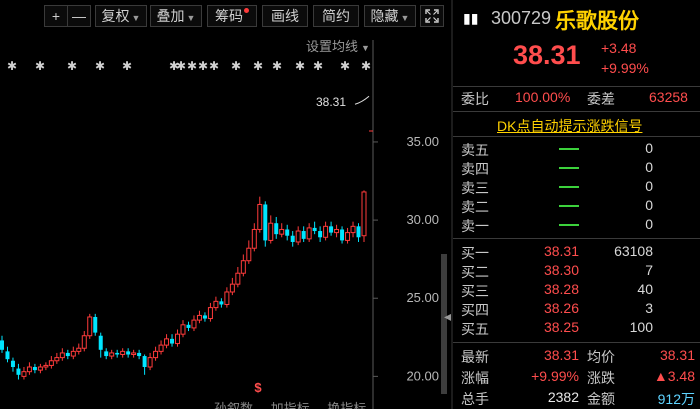 The image size is (700, 409). What do you see at coordinates (561, 355) in the screenshot?
I see `stat-value: 38.31` at bounding box center [561, 355].